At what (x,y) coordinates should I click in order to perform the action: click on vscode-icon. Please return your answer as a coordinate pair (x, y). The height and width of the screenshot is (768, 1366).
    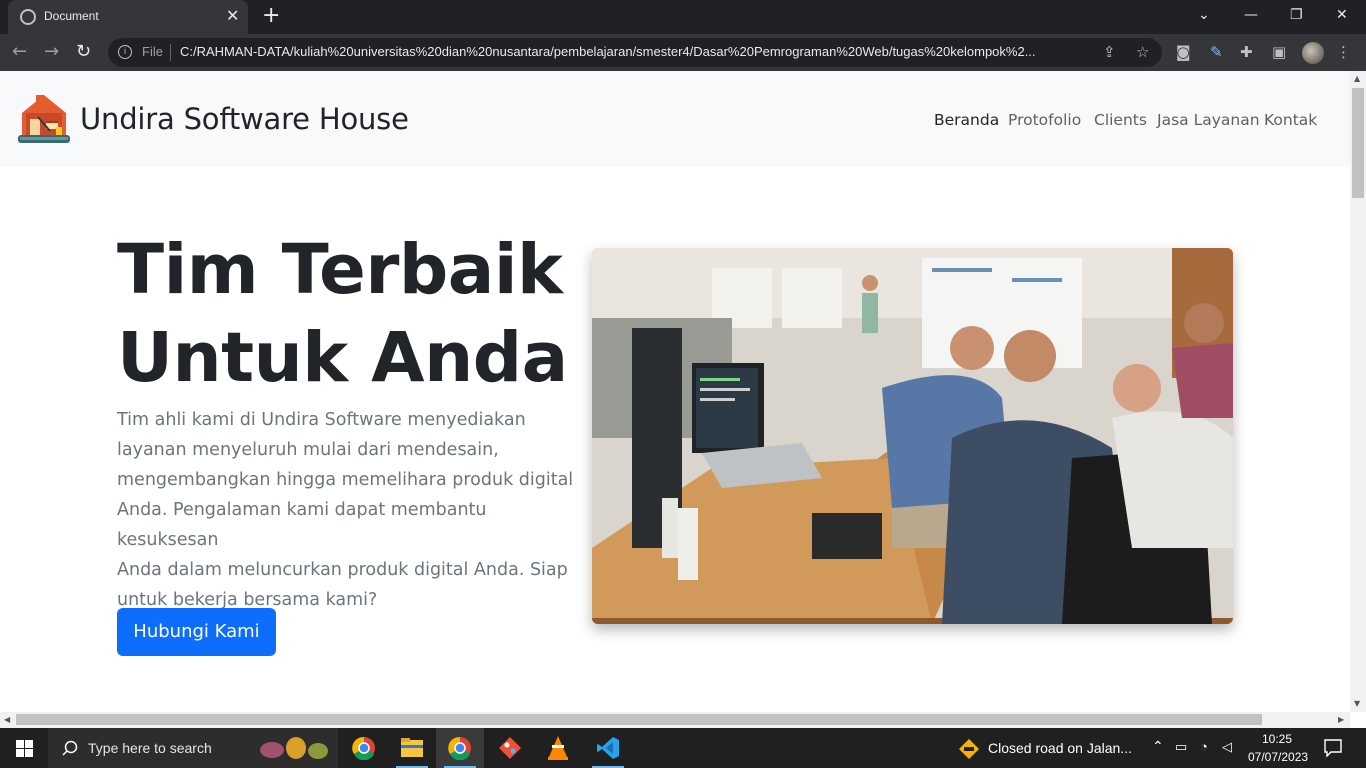
    Looking at the image, I should click on (608, 748).